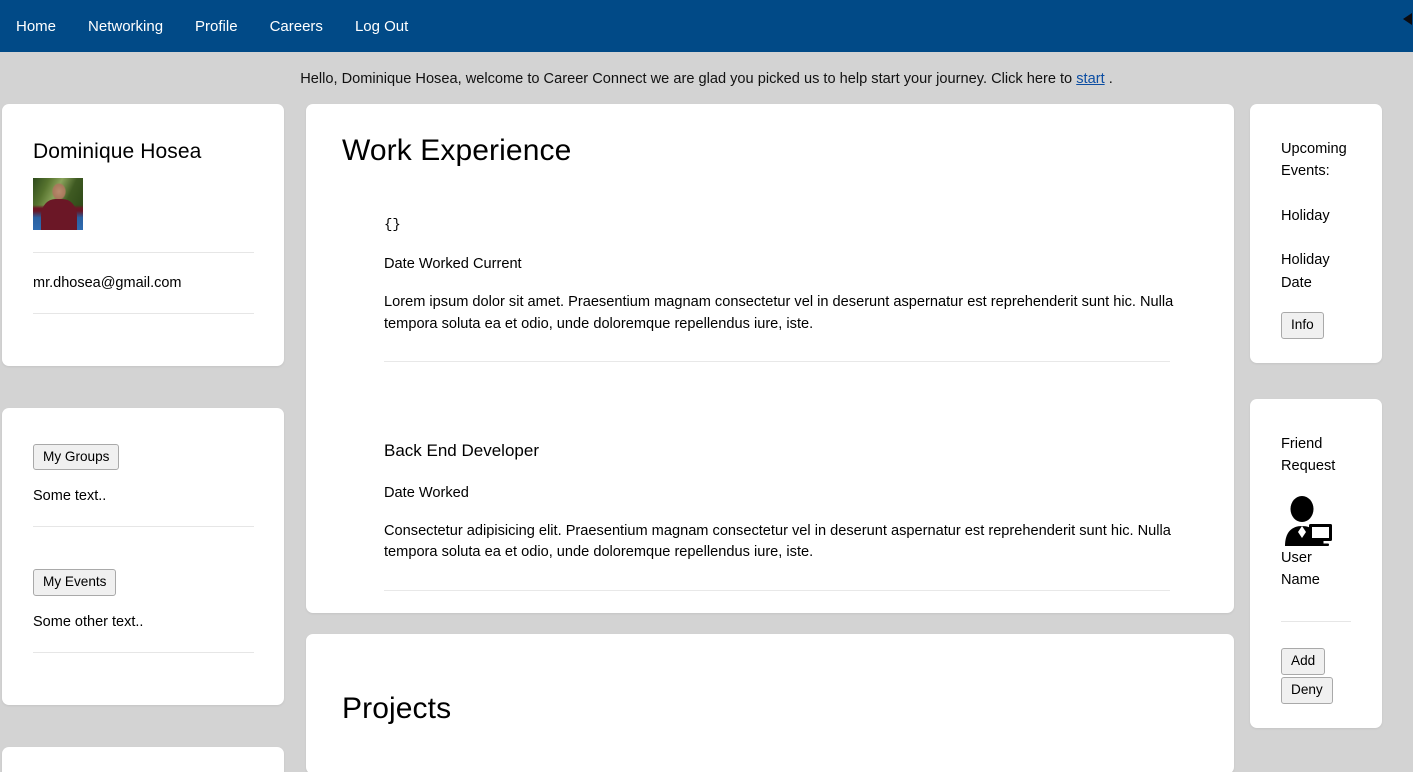 Image resolution: width=1413 pixels, height=772 pixels. Describe the element at coordinates (1307, 690) in the screenshot. I see `friend-request-deny-button: Deny` at that location.